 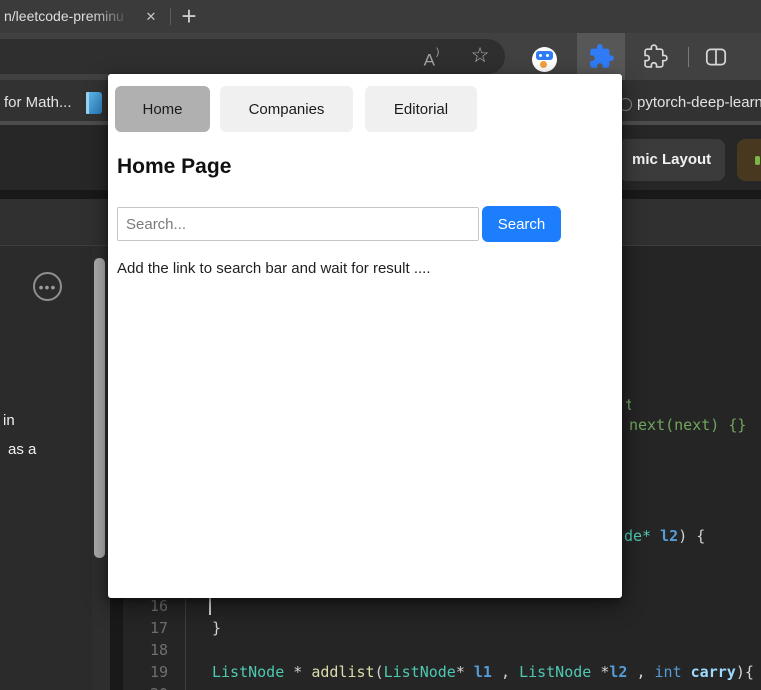 What do you see at coordinates (543, 64) in the screenshot?
I see `robot-nose` at bounding box center [543, 64].